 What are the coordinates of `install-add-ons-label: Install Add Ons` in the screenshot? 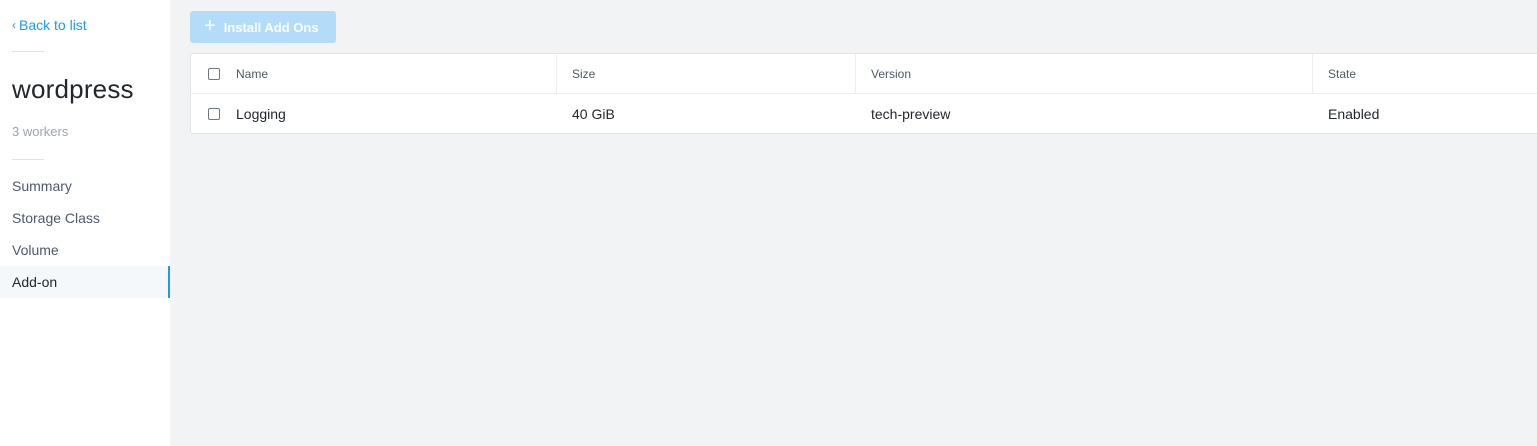 It's located at (271, 27).